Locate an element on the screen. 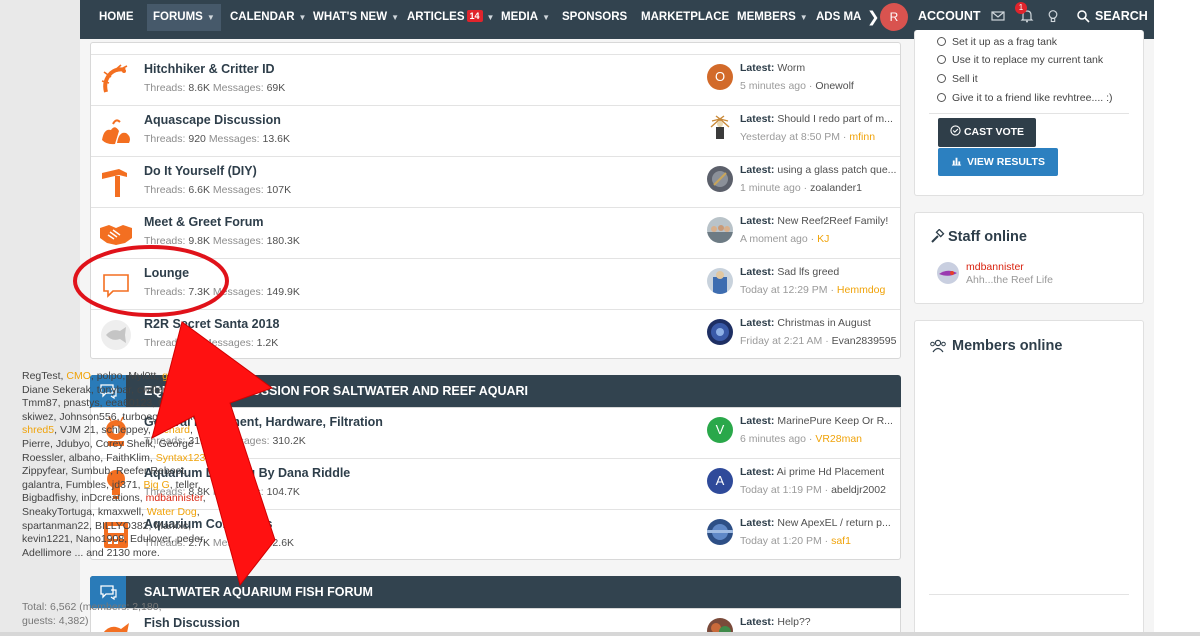  latest-thread-link: Latest: Help?? is located at coordinates (820, 622).